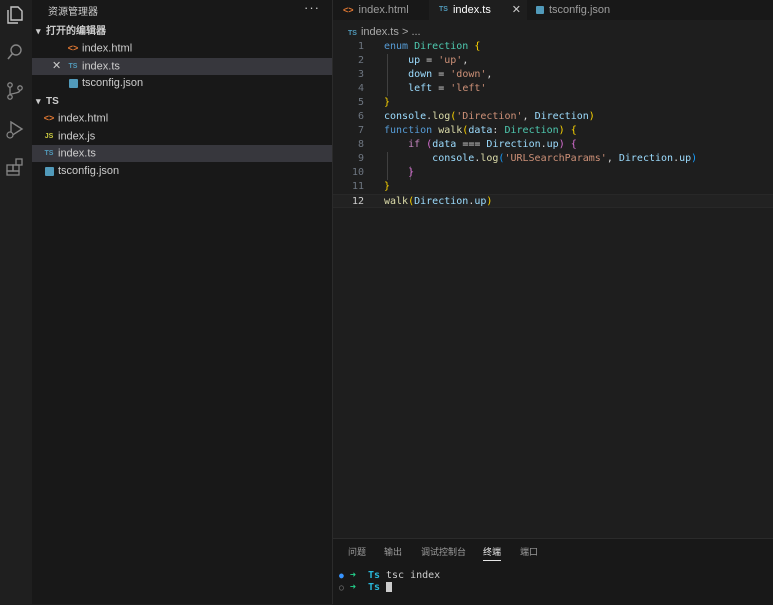  I want to click on run-debug-icon, so click(15, 129).